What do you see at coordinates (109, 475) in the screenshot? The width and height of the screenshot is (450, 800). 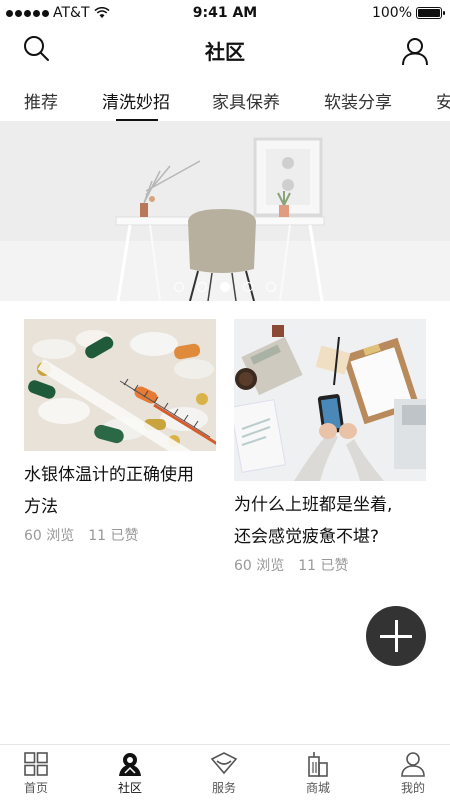 I see `article-title-line: 水银体温计的正确使用` at bounding box center [109, 475].